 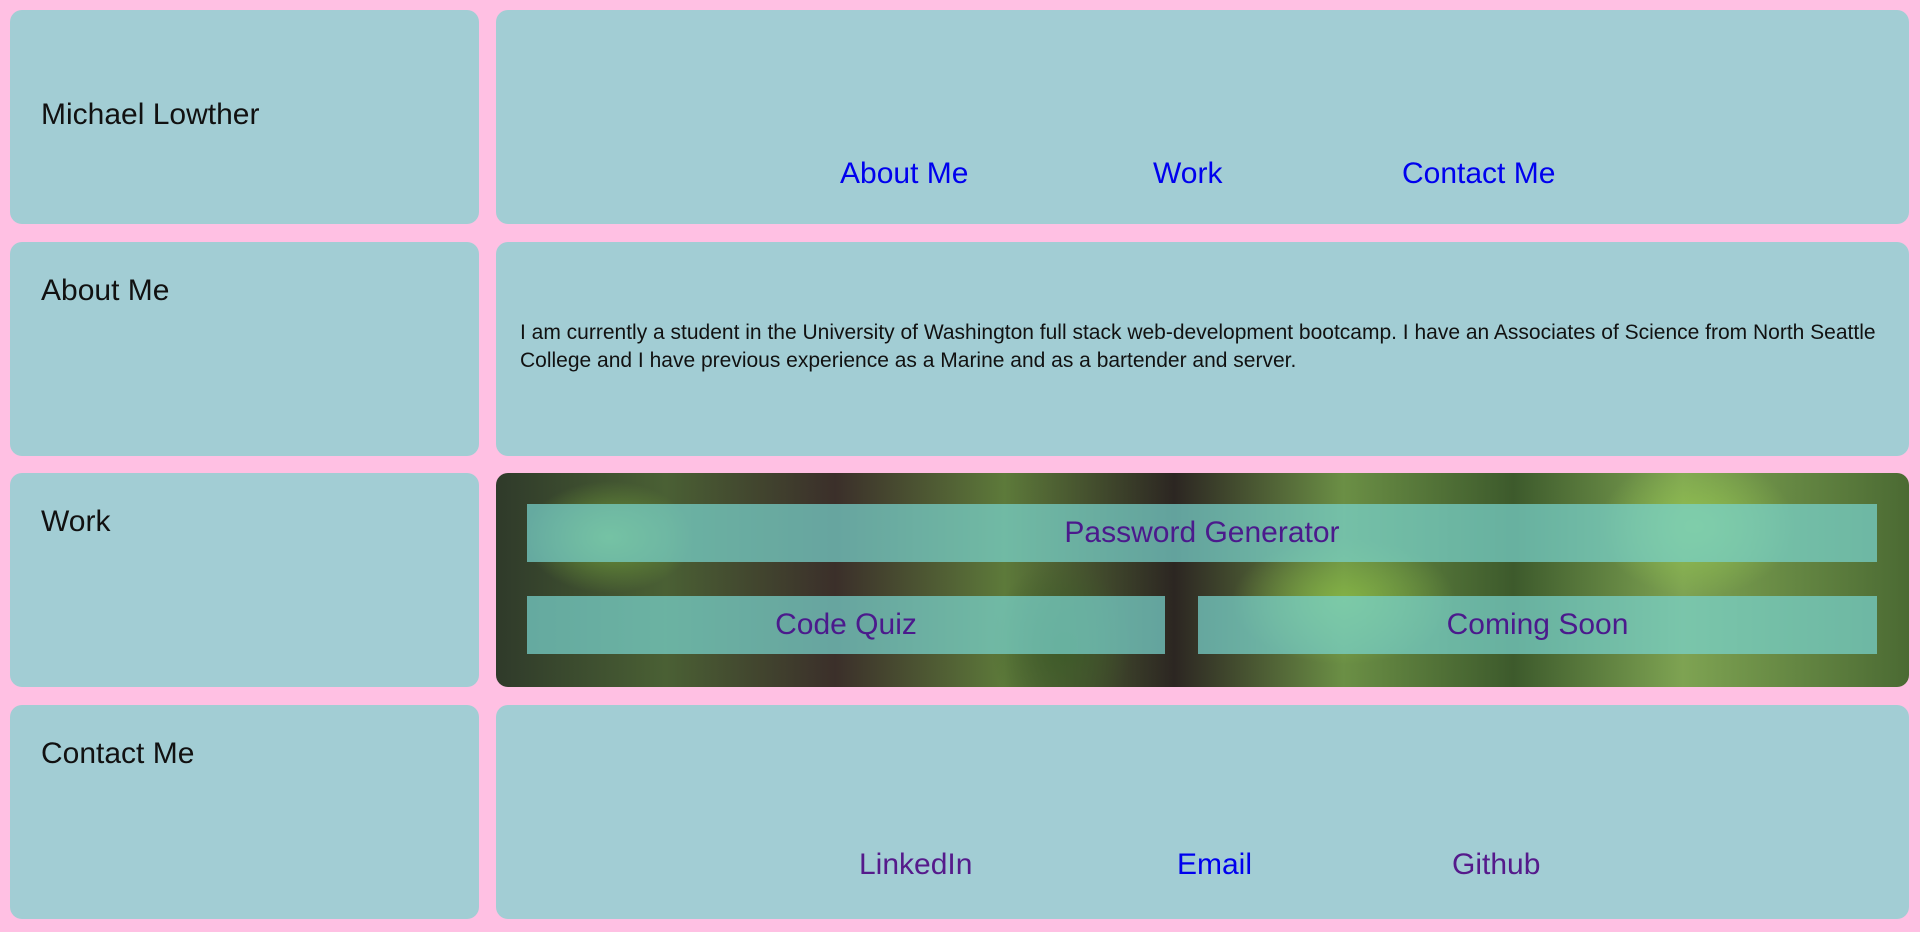 I want to click on about-title-panel: About Me, so click(x=244, y=349).